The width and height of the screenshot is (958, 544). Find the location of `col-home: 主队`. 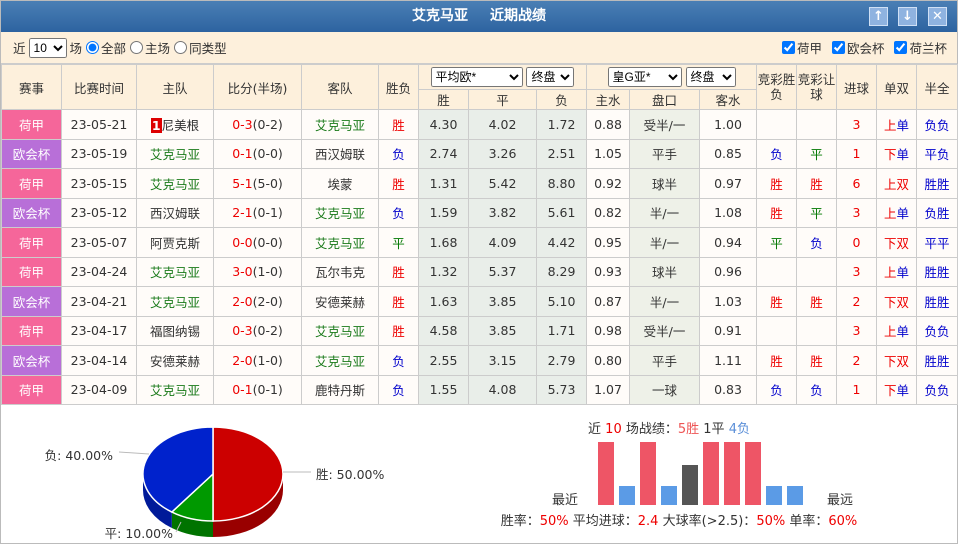

col-home: 主队 is located at coordinates (175, 87).